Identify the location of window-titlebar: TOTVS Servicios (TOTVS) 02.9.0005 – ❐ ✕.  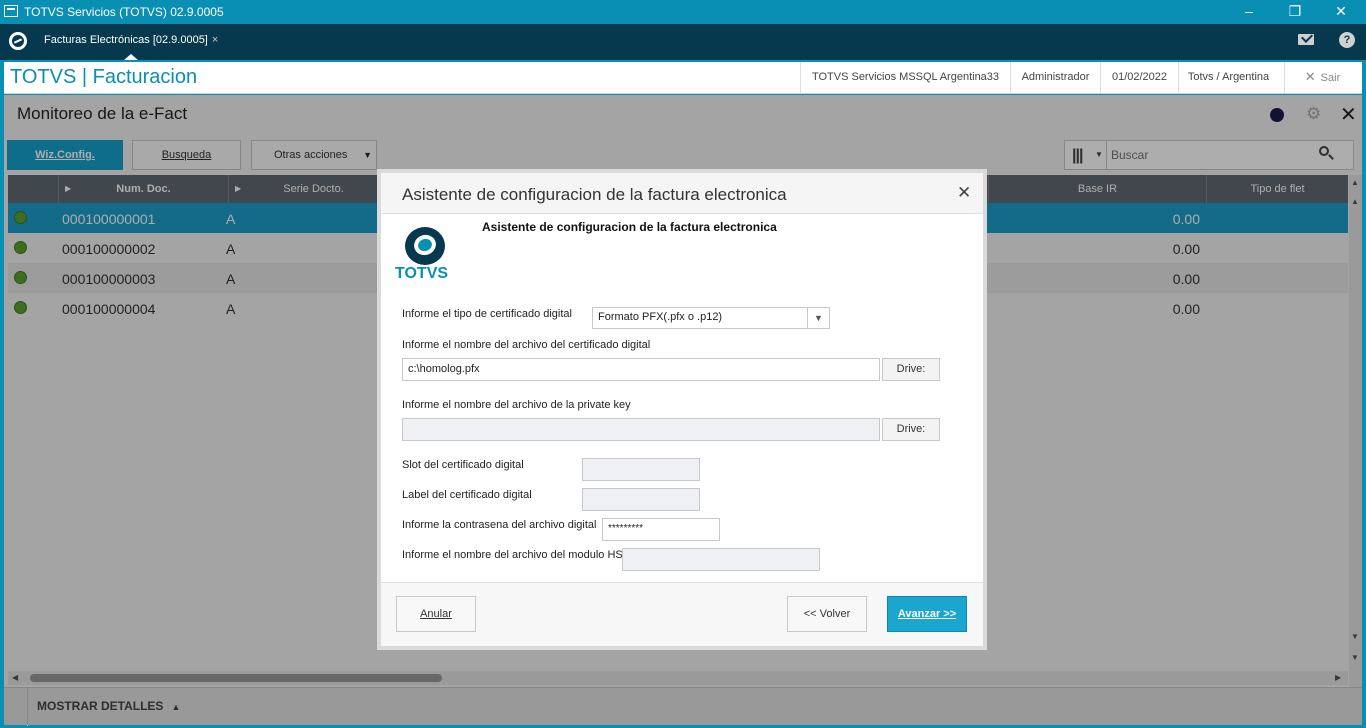
(683, 12).